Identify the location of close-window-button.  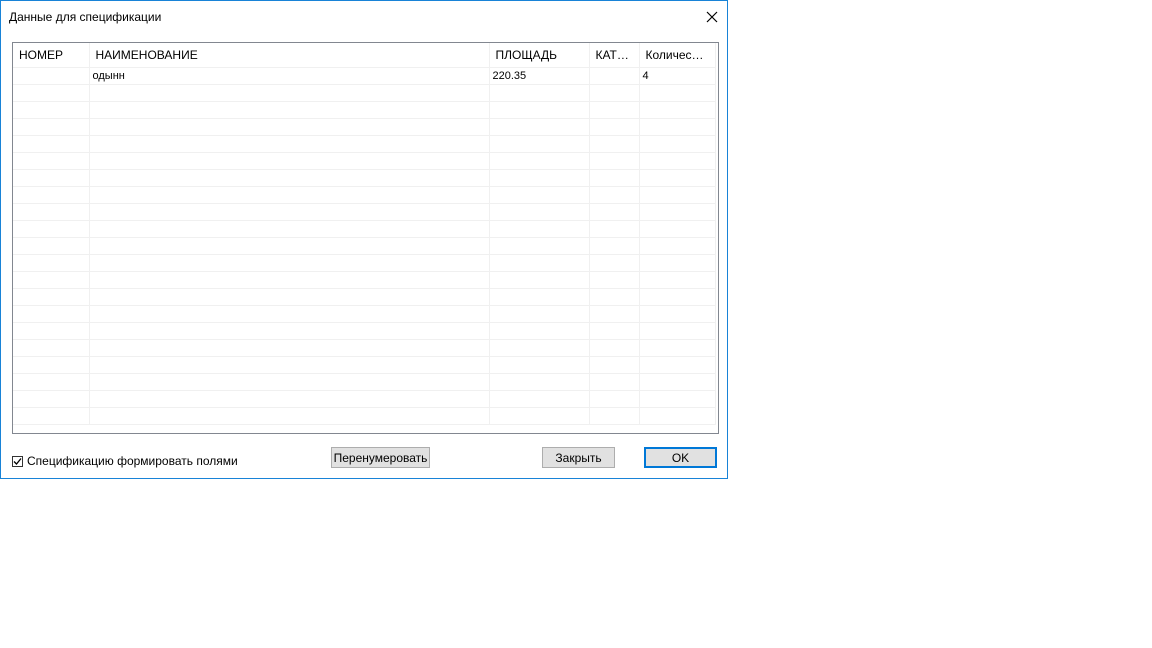
(712, 16).